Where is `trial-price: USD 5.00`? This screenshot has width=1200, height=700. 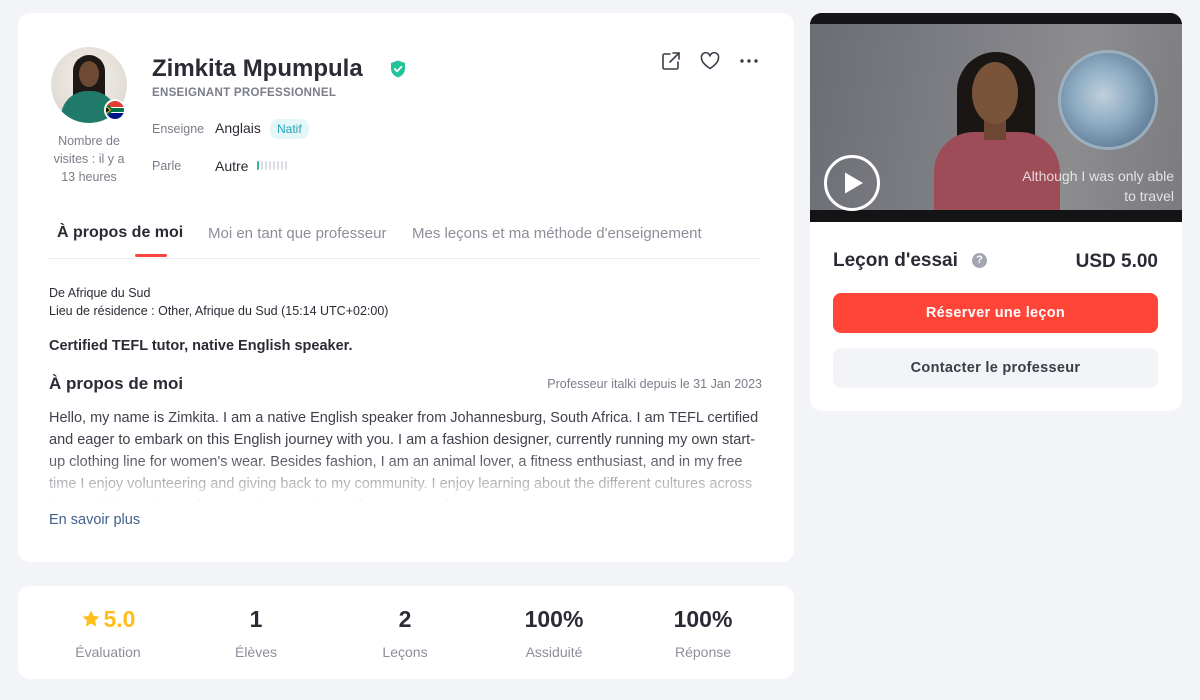 trial-price: USD 5.00 is located at coordinates (1116, 261).